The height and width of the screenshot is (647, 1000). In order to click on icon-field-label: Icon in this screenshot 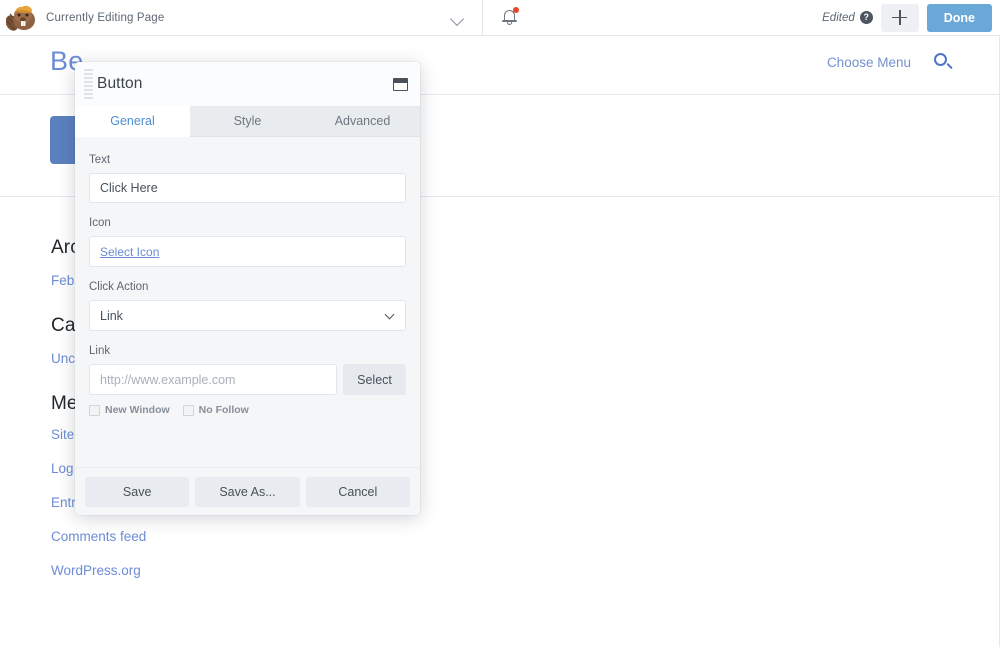, I will do `click(100, 223)`.